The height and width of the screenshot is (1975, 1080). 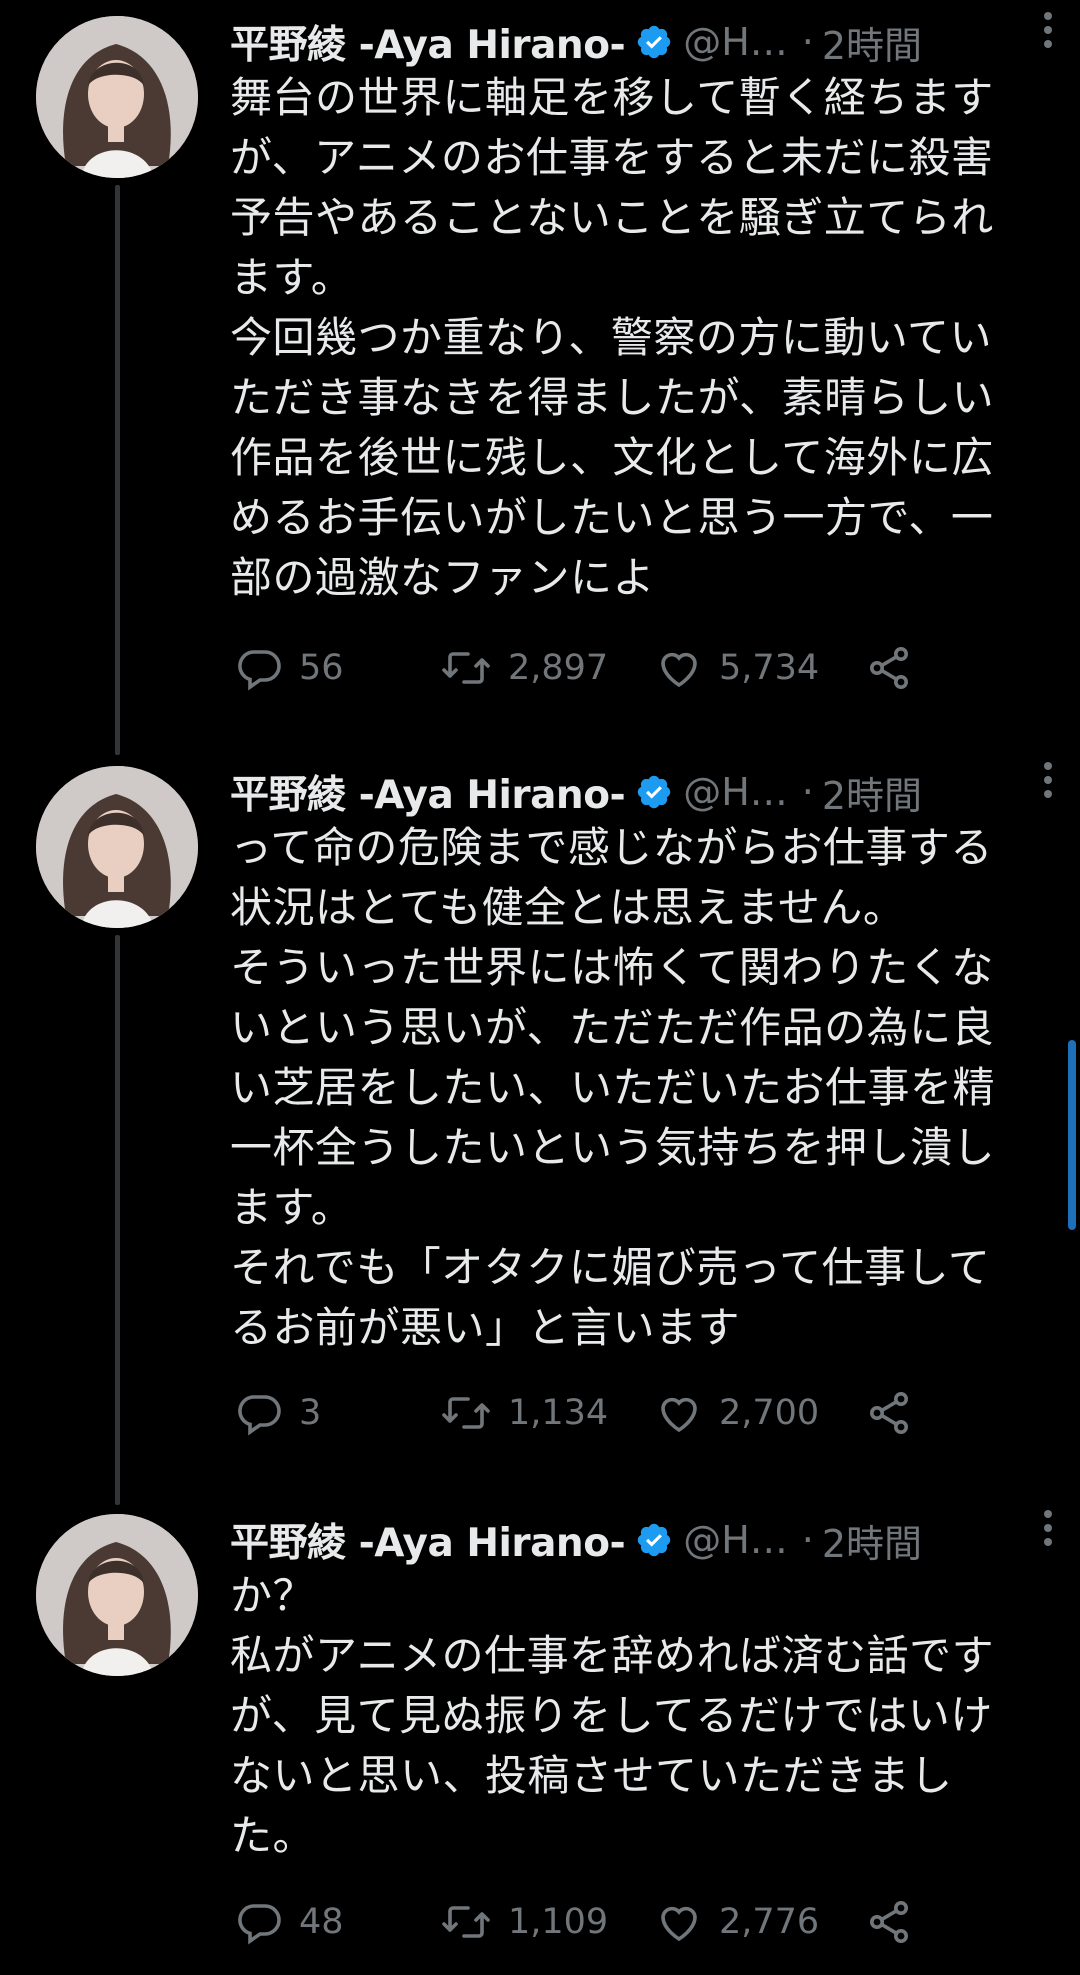 I want to click on reply-button: 56, so click(x=289, y=668).